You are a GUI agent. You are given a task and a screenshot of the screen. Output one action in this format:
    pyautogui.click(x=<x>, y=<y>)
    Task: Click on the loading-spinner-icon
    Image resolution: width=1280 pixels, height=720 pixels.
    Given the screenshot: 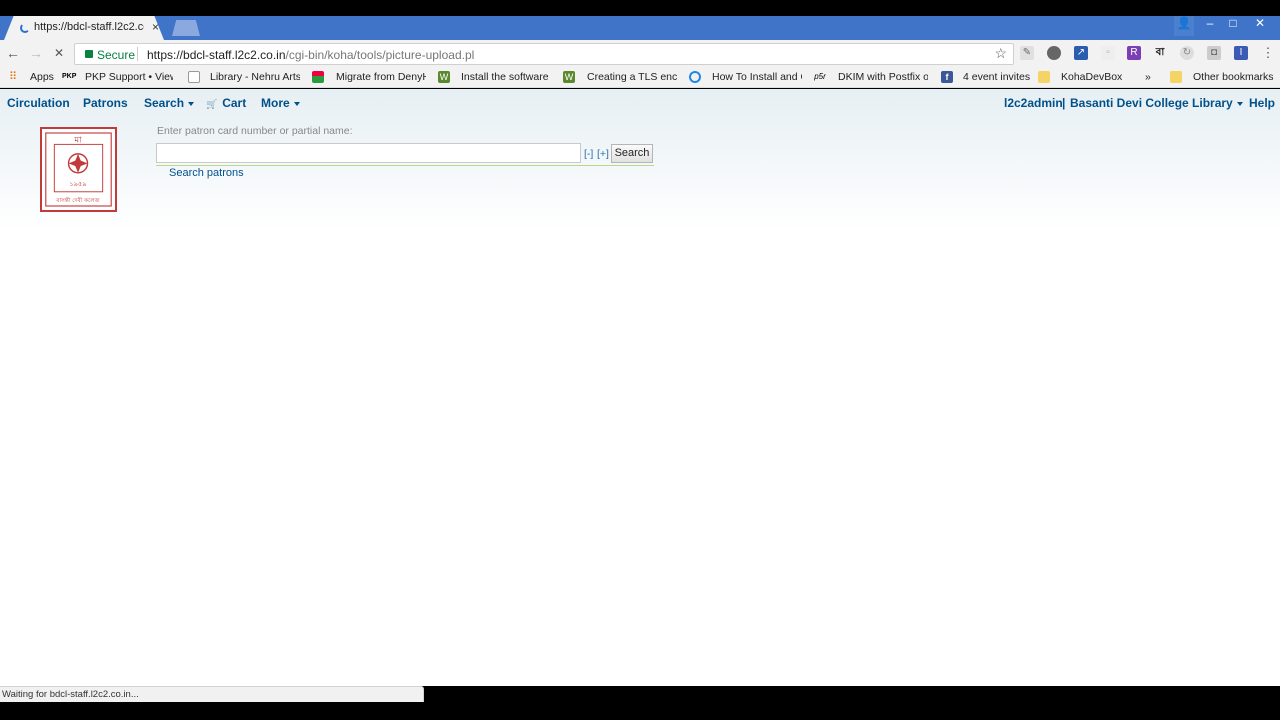 What is the action you would take?
    pyautogui.click(x=25, y=28)
    